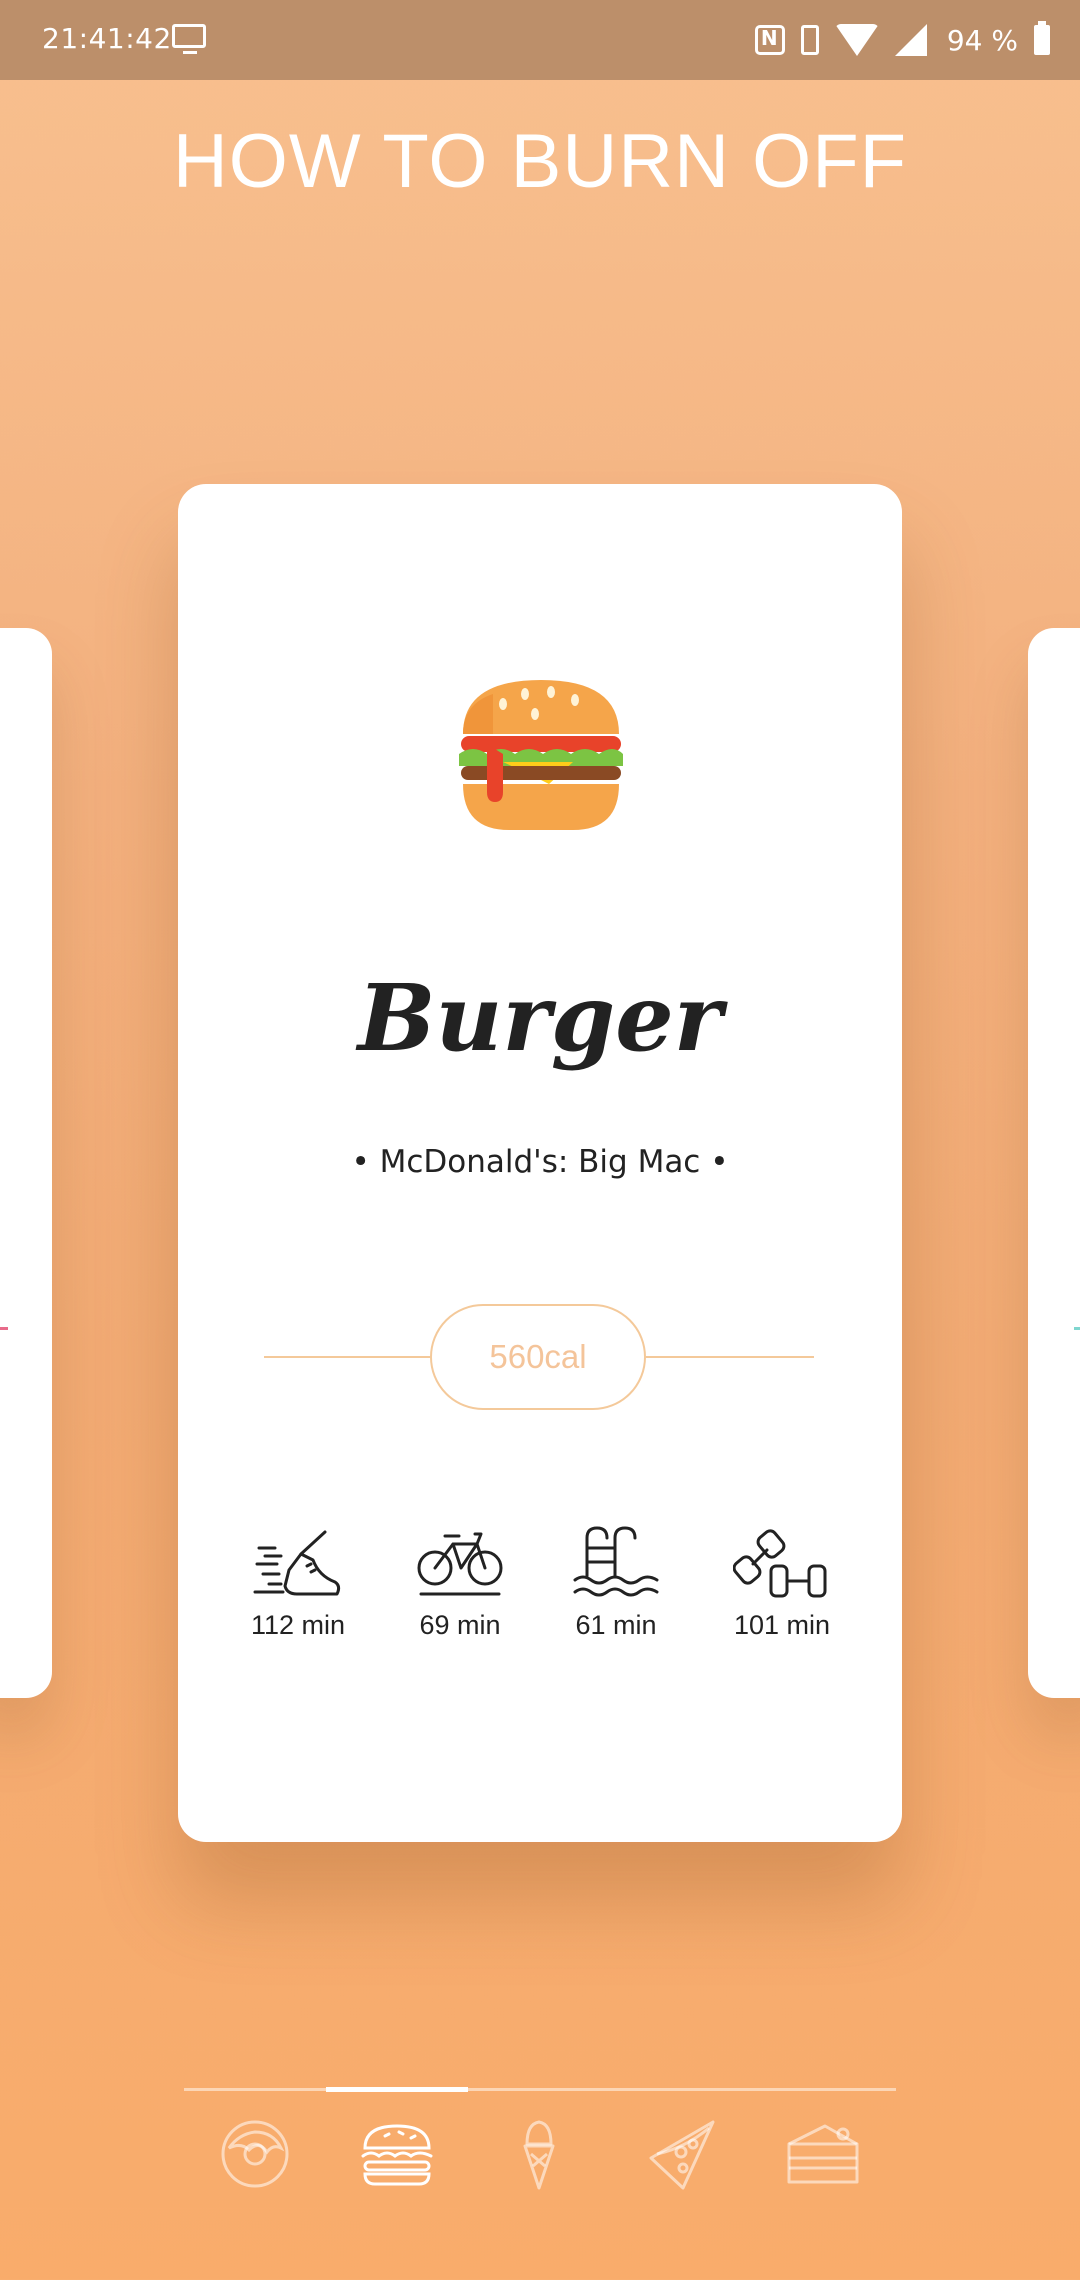 The height and width of the screenshot is (2280, 1080). Describe the element at coordinates (538, 1357) in the screenshot. I see `calories-badge: 560cal` at that location.